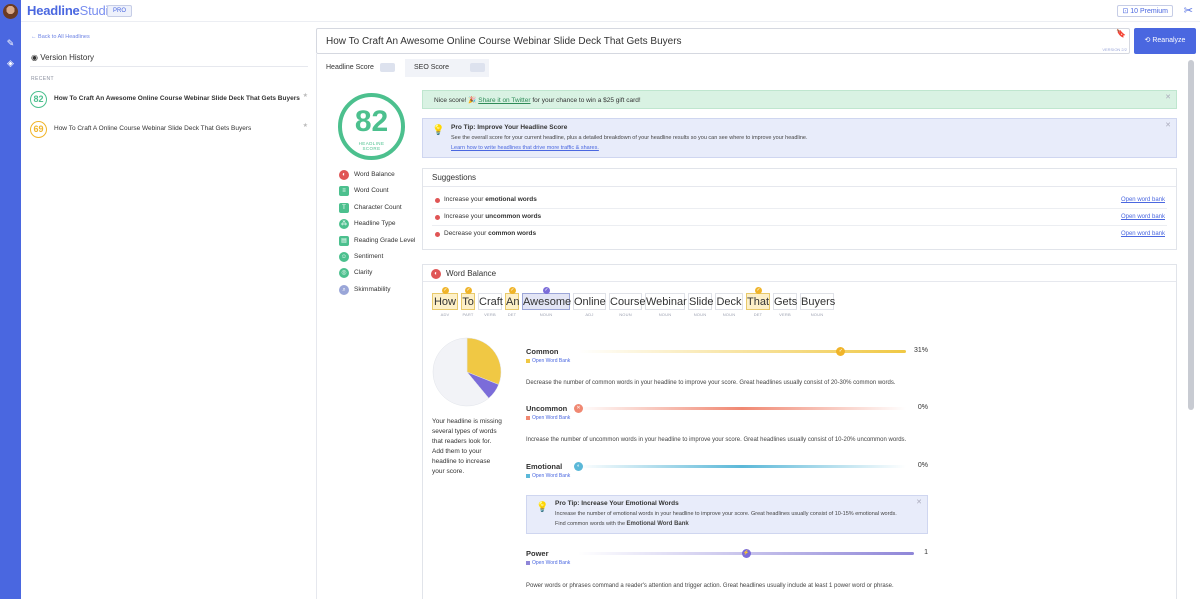  What do you see at coordinates (468, 314) in the screenshot?
I see `part-of-speech-label: PART` at bounding box center [468, 314].